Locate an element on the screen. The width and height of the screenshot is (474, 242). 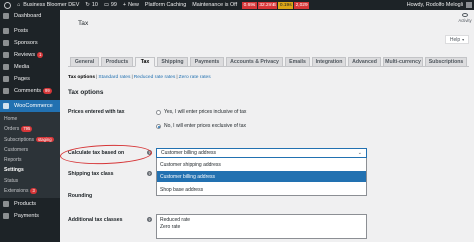
woo-icon is located at coordinates (6, 106).